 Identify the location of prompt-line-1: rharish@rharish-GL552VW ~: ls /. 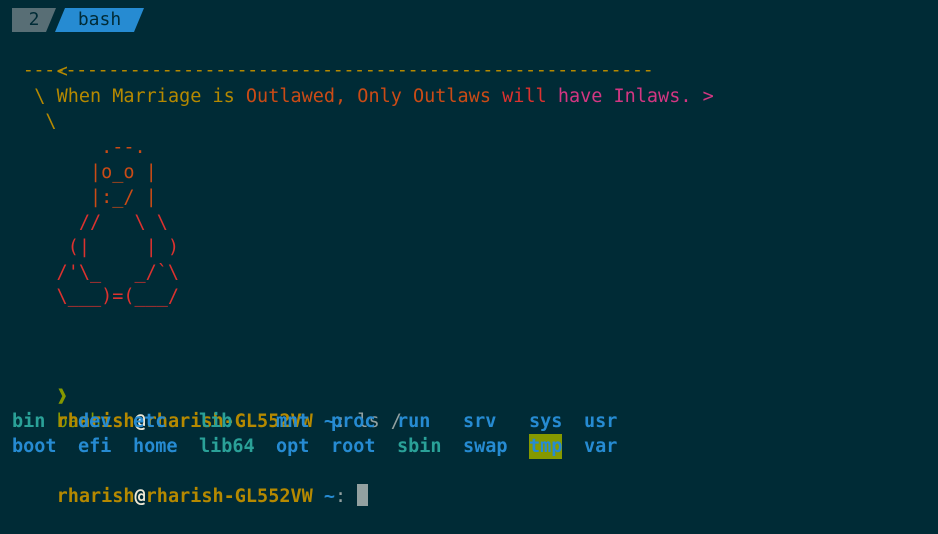
(207, 408).